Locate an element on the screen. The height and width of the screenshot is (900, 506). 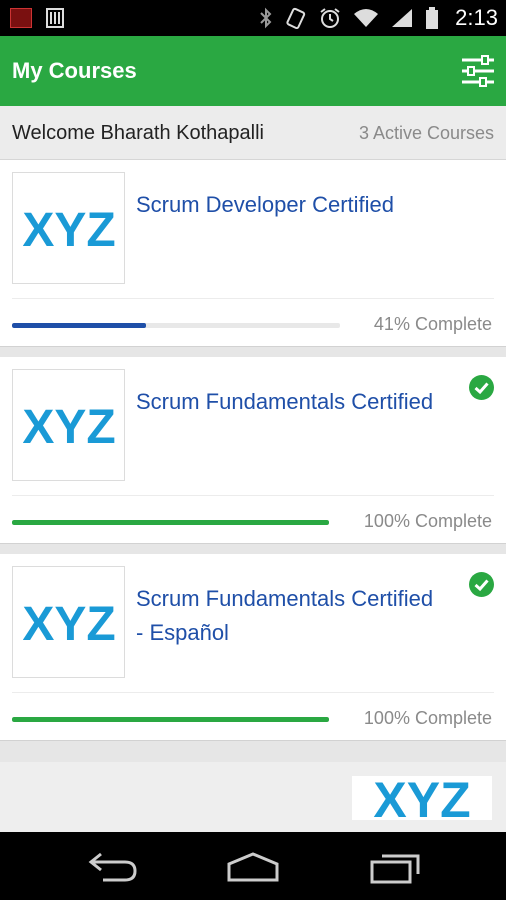
footer: XYZ is located at coordinates (253, 797).